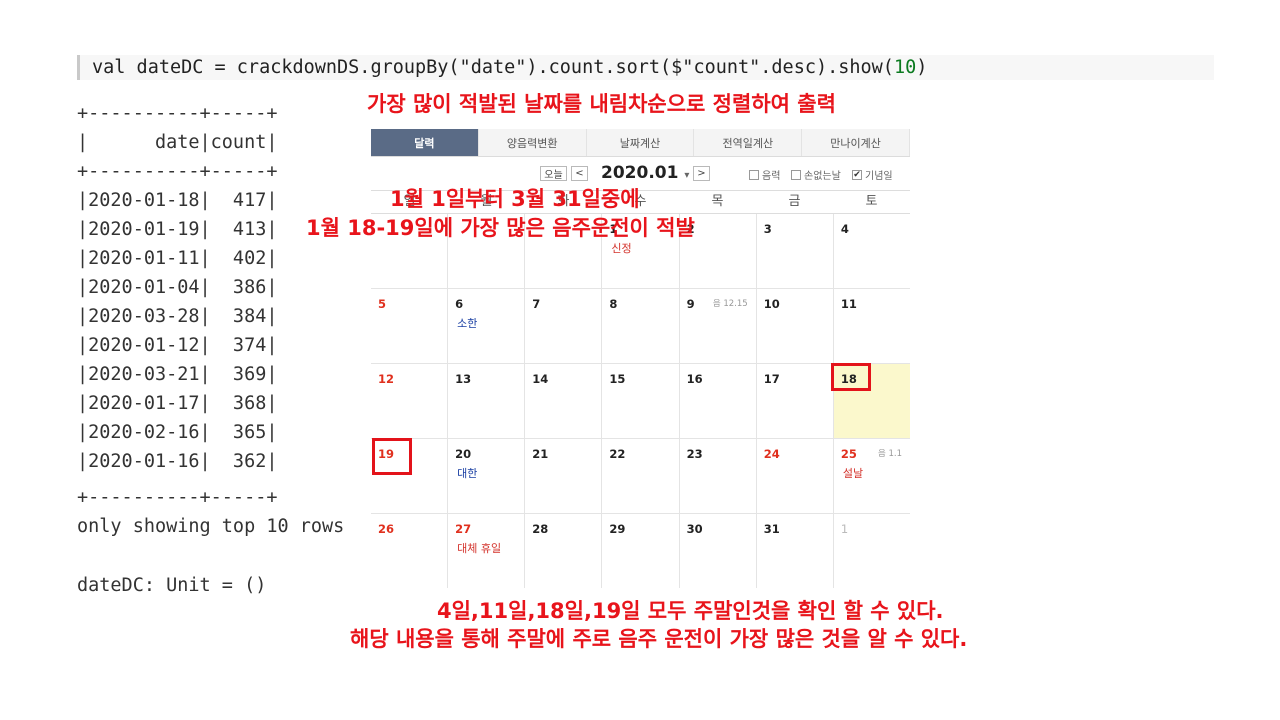 This screenshot has width=1280, height=720. I want to click on day-number: 11, so click(848, 304).